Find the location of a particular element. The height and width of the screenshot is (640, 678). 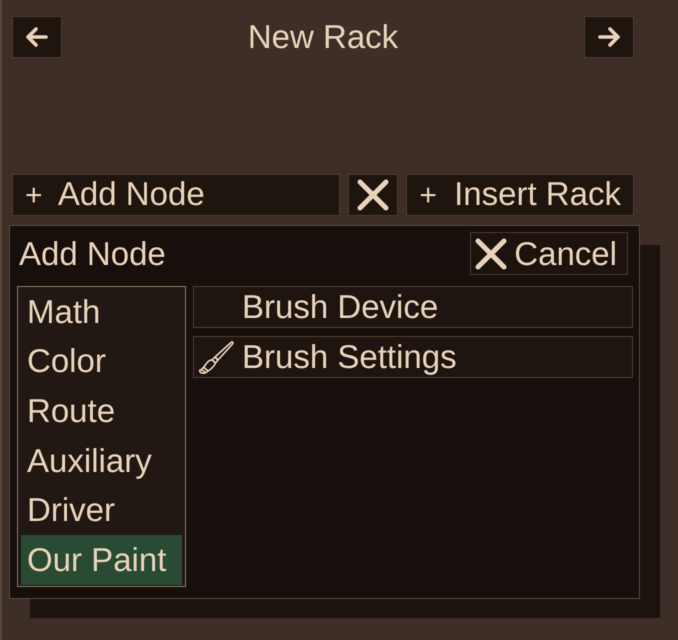

category-item: Route is located at coordinates (101, 411).